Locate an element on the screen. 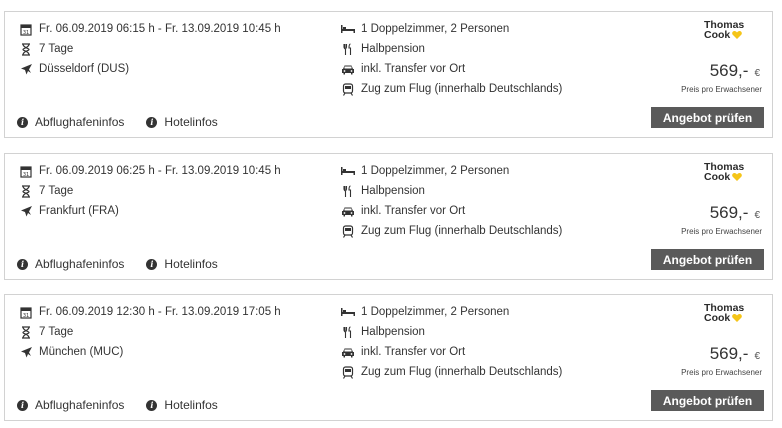 The width and height of the screenshot is (782, 428). departure-airport: München (MUC) is located at coordinates (81, 352).